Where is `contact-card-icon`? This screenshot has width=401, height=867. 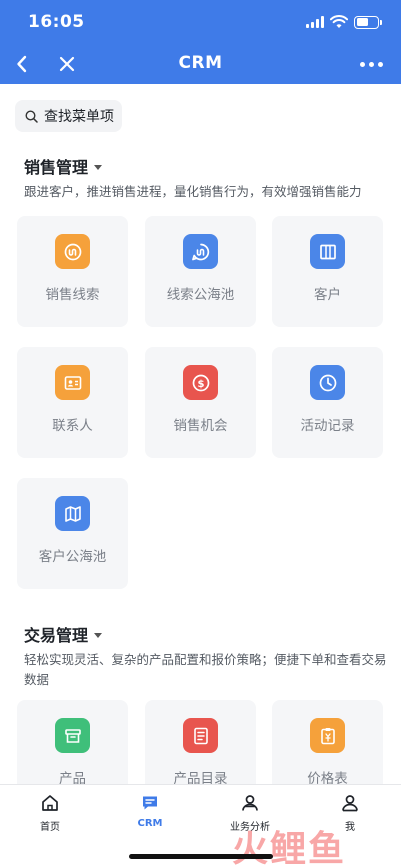 contact-card-icon is located at coordinates (72, 382).